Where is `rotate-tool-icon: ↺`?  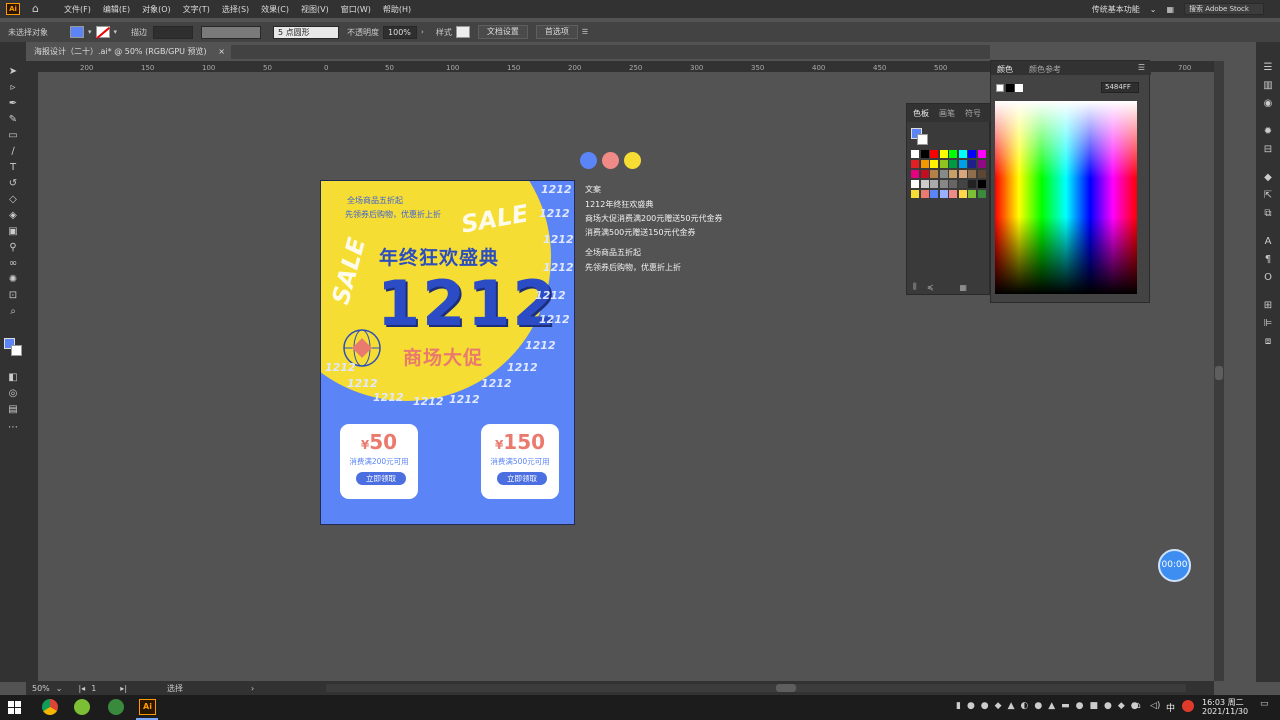 rotate-tool-icon: ↺ is located at coordinates (13, 184).